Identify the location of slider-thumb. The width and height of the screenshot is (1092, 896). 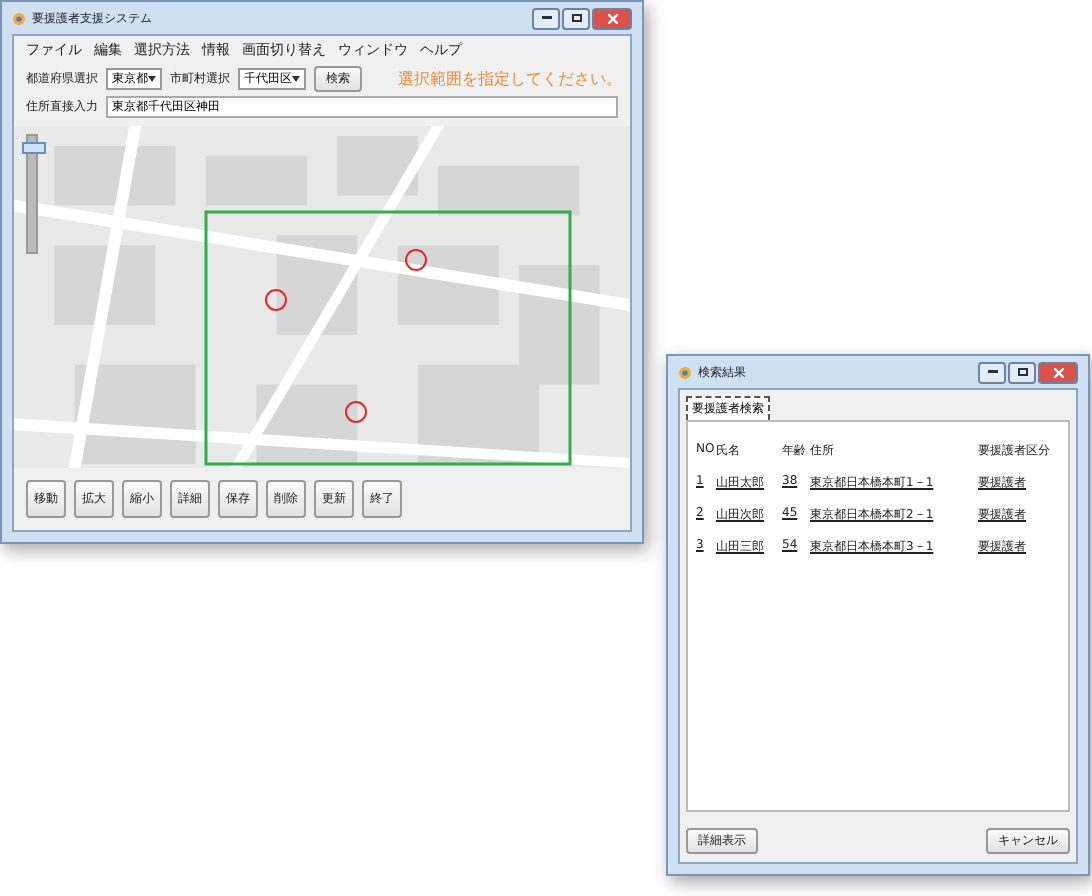
(34, 147).